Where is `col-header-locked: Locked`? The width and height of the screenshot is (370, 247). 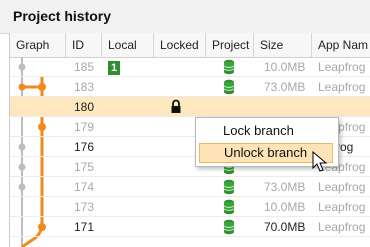
col-header-locked: Locked is located at coordinates (180, 45).